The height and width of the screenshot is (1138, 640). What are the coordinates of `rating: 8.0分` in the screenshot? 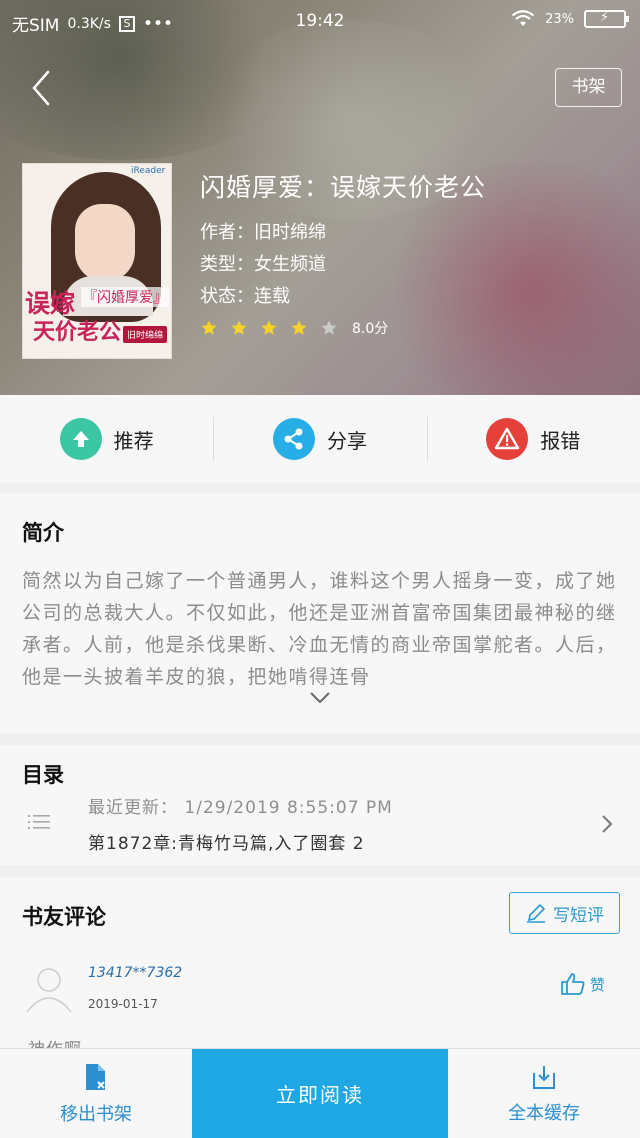 It's located at (294, 328).